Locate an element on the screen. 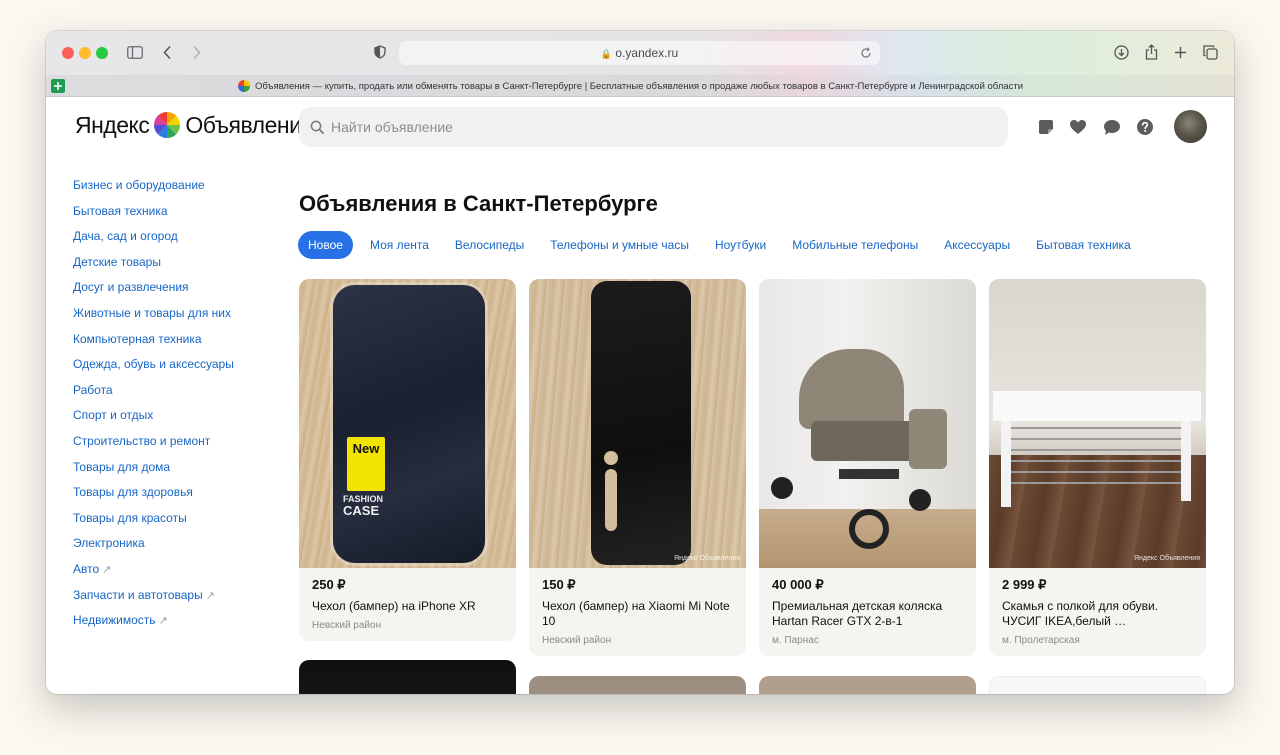 The height and width of the screenshot is (755, 1280). listing-price: 250 ₽ is located at coordinates (329, 584).